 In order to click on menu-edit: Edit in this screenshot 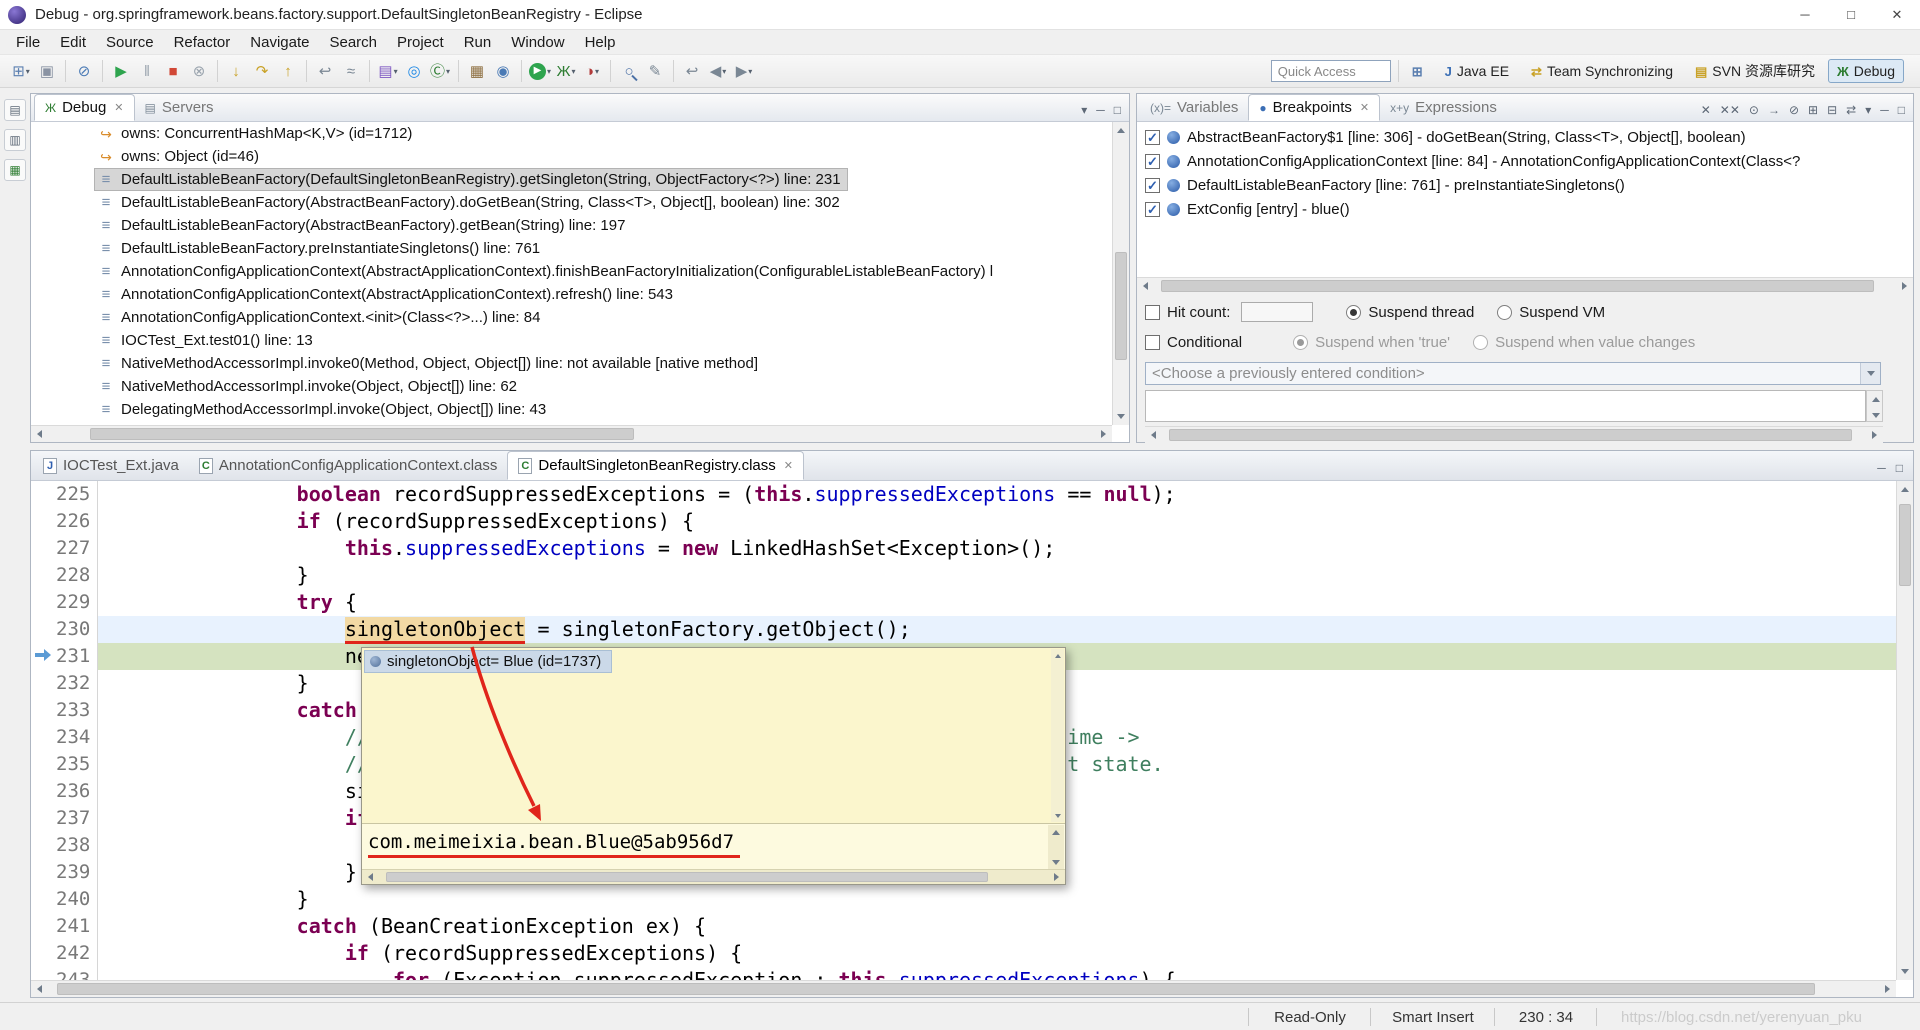, I will do `click(73, 42)`.